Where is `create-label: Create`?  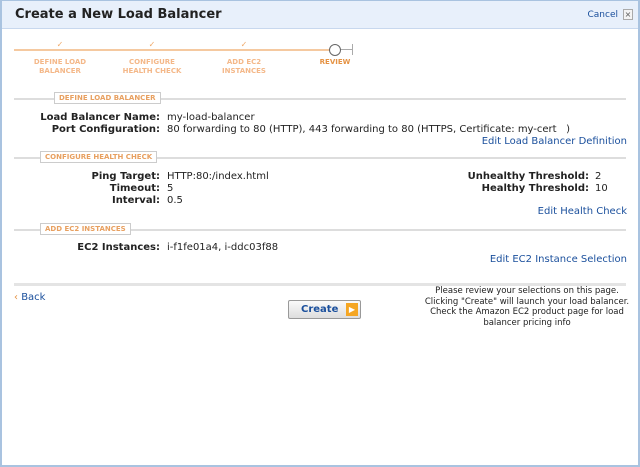 create-label: Create is located at coordinates (320, 309).